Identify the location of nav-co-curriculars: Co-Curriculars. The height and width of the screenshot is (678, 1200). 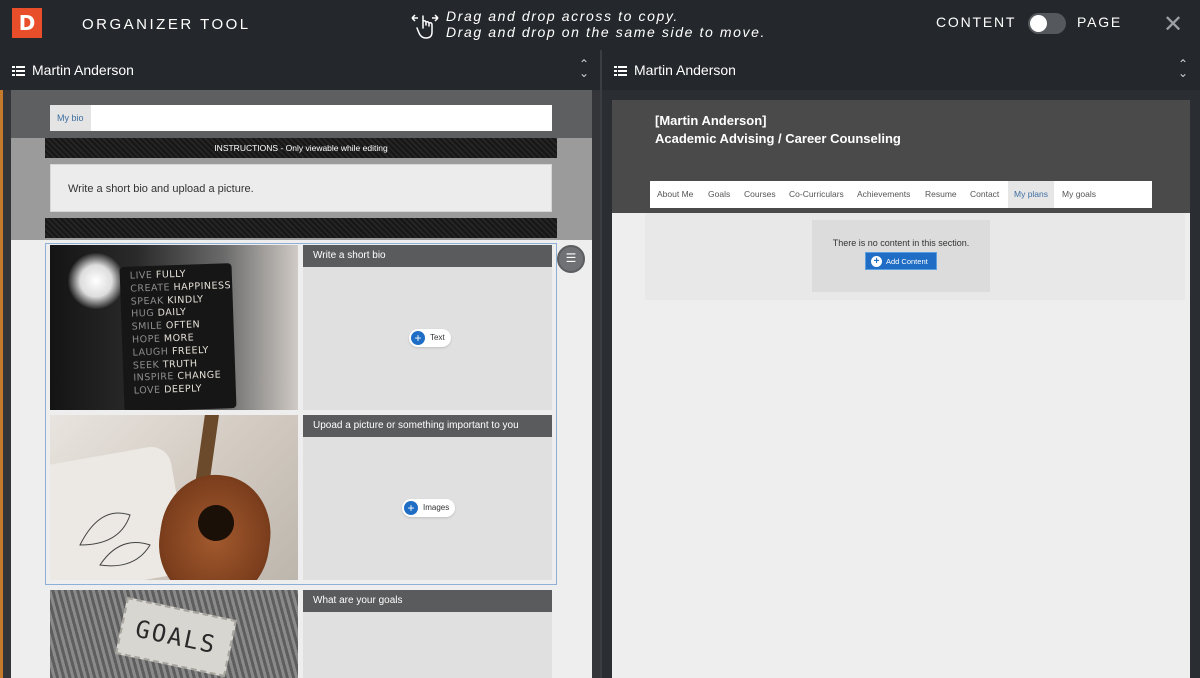
(816, 194).